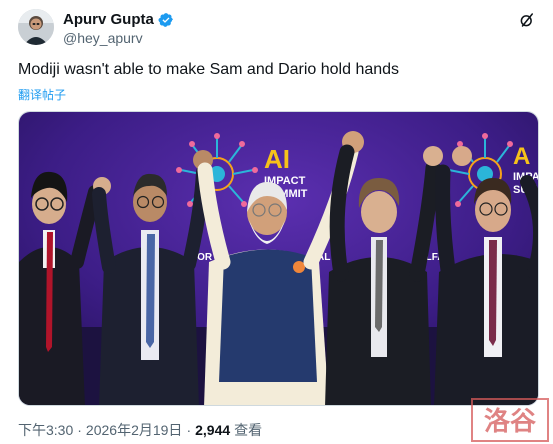 The width and height of the screenshot is (553, 444). Describe the element at coordinates (166, 20) in the screenshot. I see `verified-badge-icon` at that location.